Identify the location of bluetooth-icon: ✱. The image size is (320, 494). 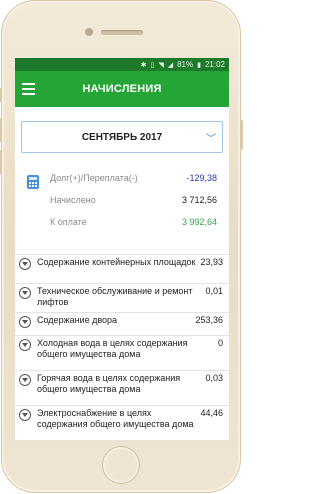
(143, 65).